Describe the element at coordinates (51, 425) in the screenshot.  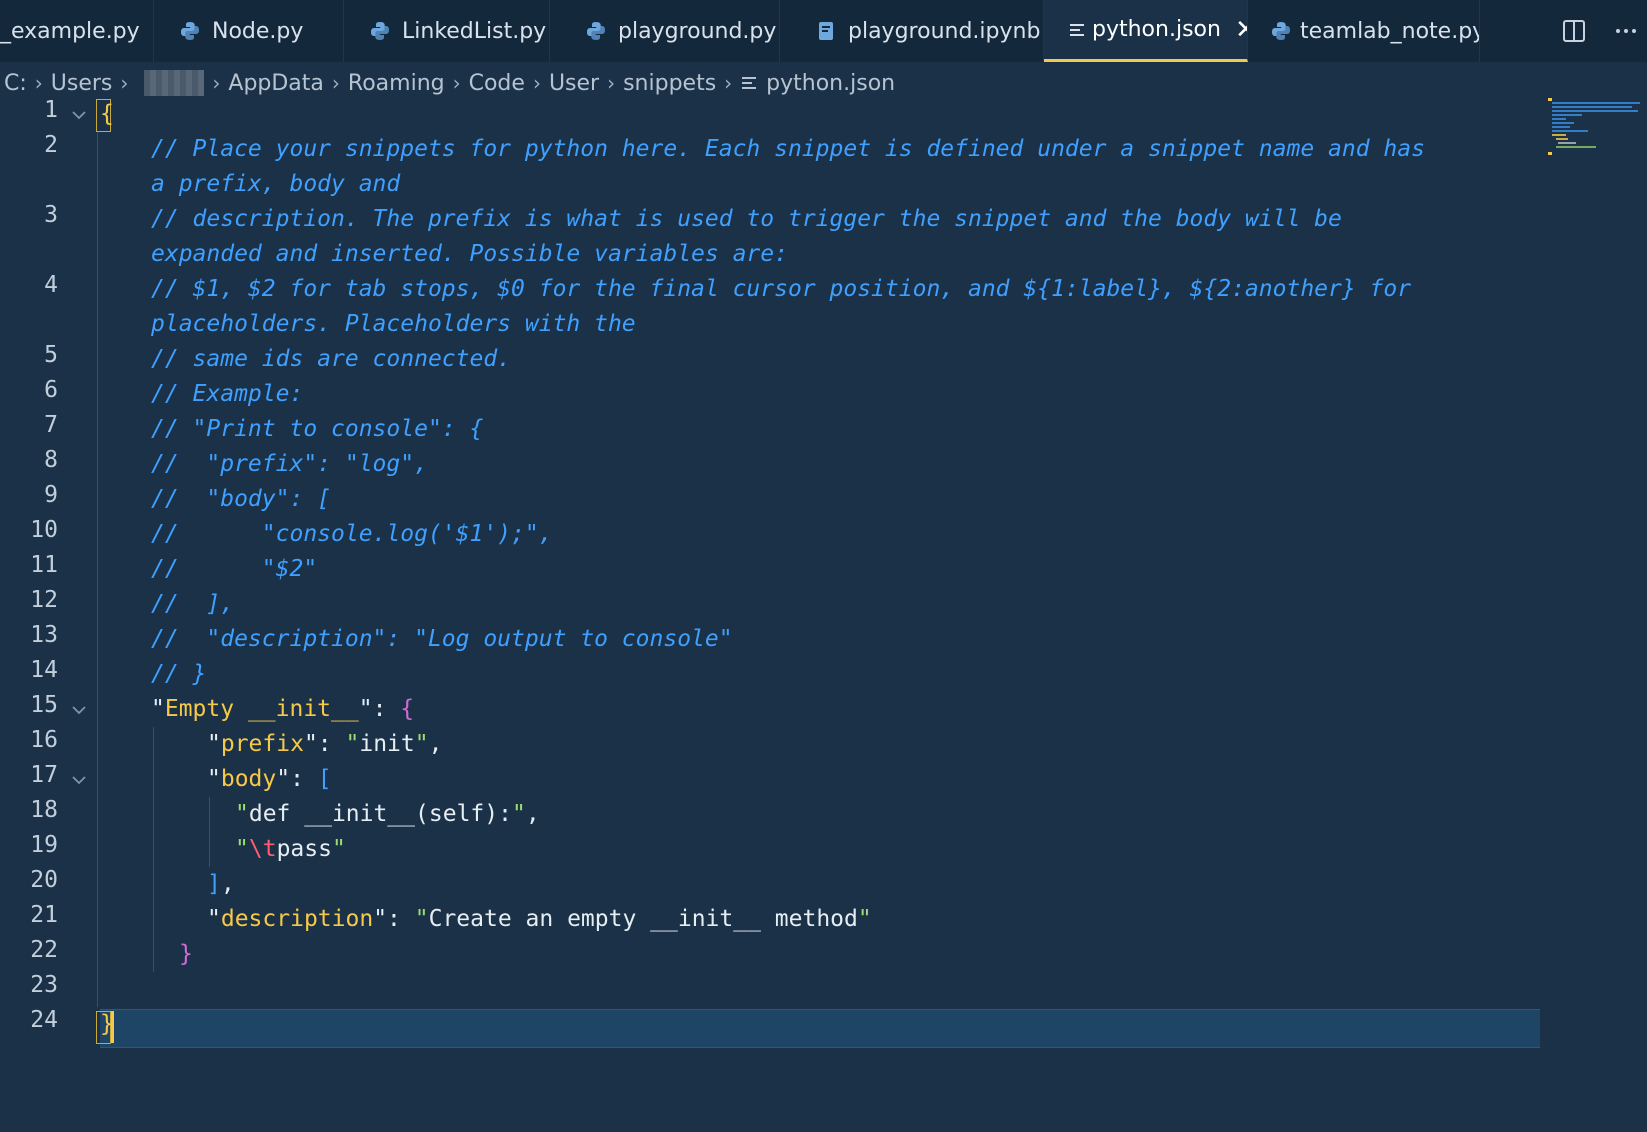
I see `line-number: 7` at that location.